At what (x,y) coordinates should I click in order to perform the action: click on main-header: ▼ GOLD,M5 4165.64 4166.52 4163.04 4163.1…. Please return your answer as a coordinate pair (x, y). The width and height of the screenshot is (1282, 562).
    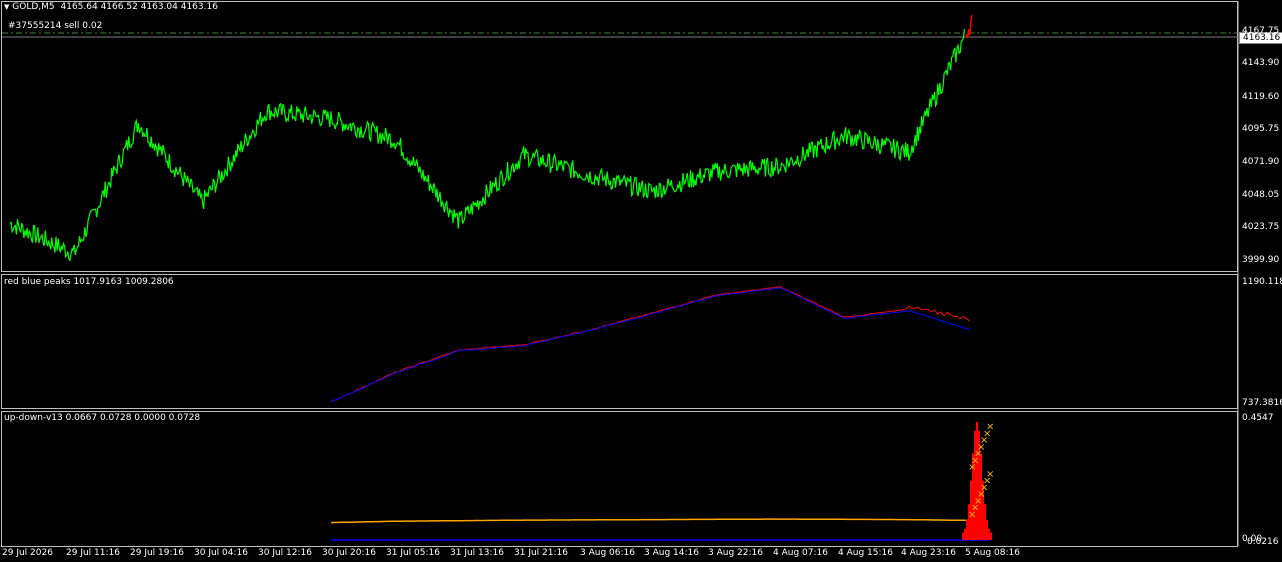
    Looking at the image, I should click on (111, 7).